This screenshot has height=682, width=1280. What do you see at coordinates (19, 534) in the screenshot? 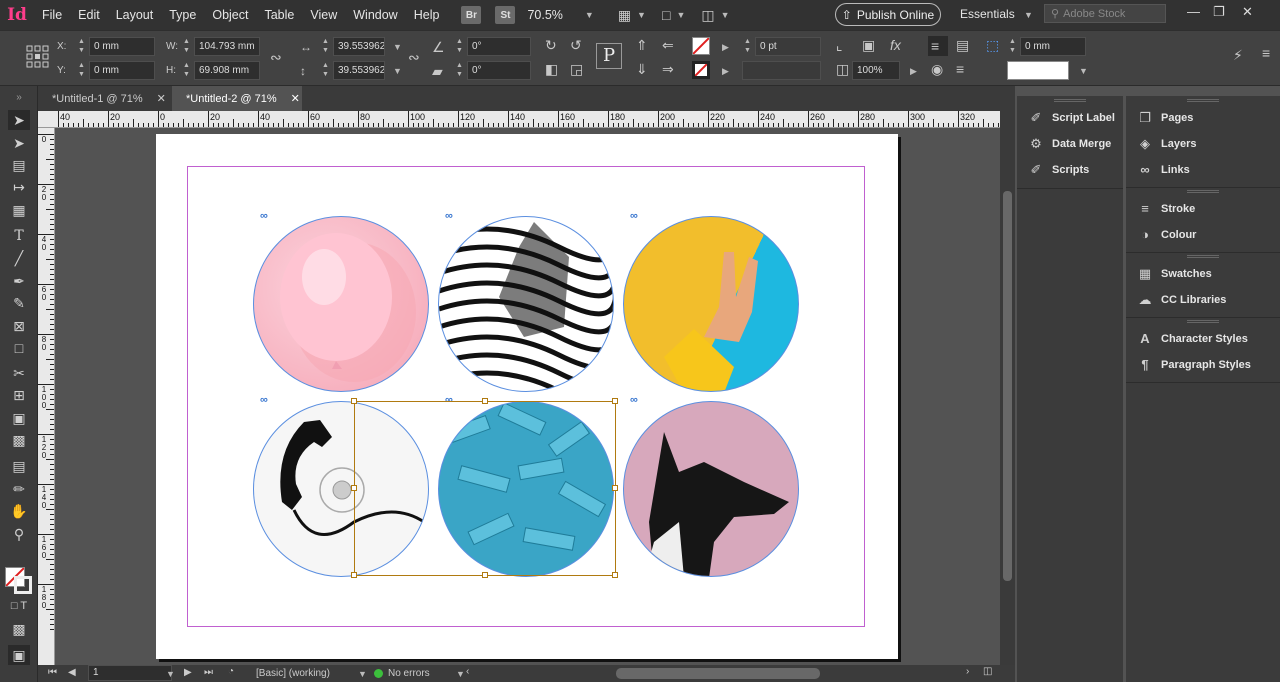
I see `zoom-tool-icon: ⚲` at bounding box center [19, 534].